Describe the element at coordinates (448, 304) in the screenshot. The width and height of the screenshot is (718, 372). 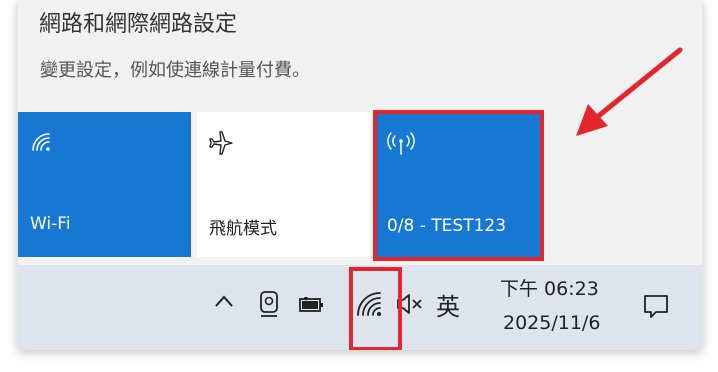
I see `input-method-indicator: 英` at that location.